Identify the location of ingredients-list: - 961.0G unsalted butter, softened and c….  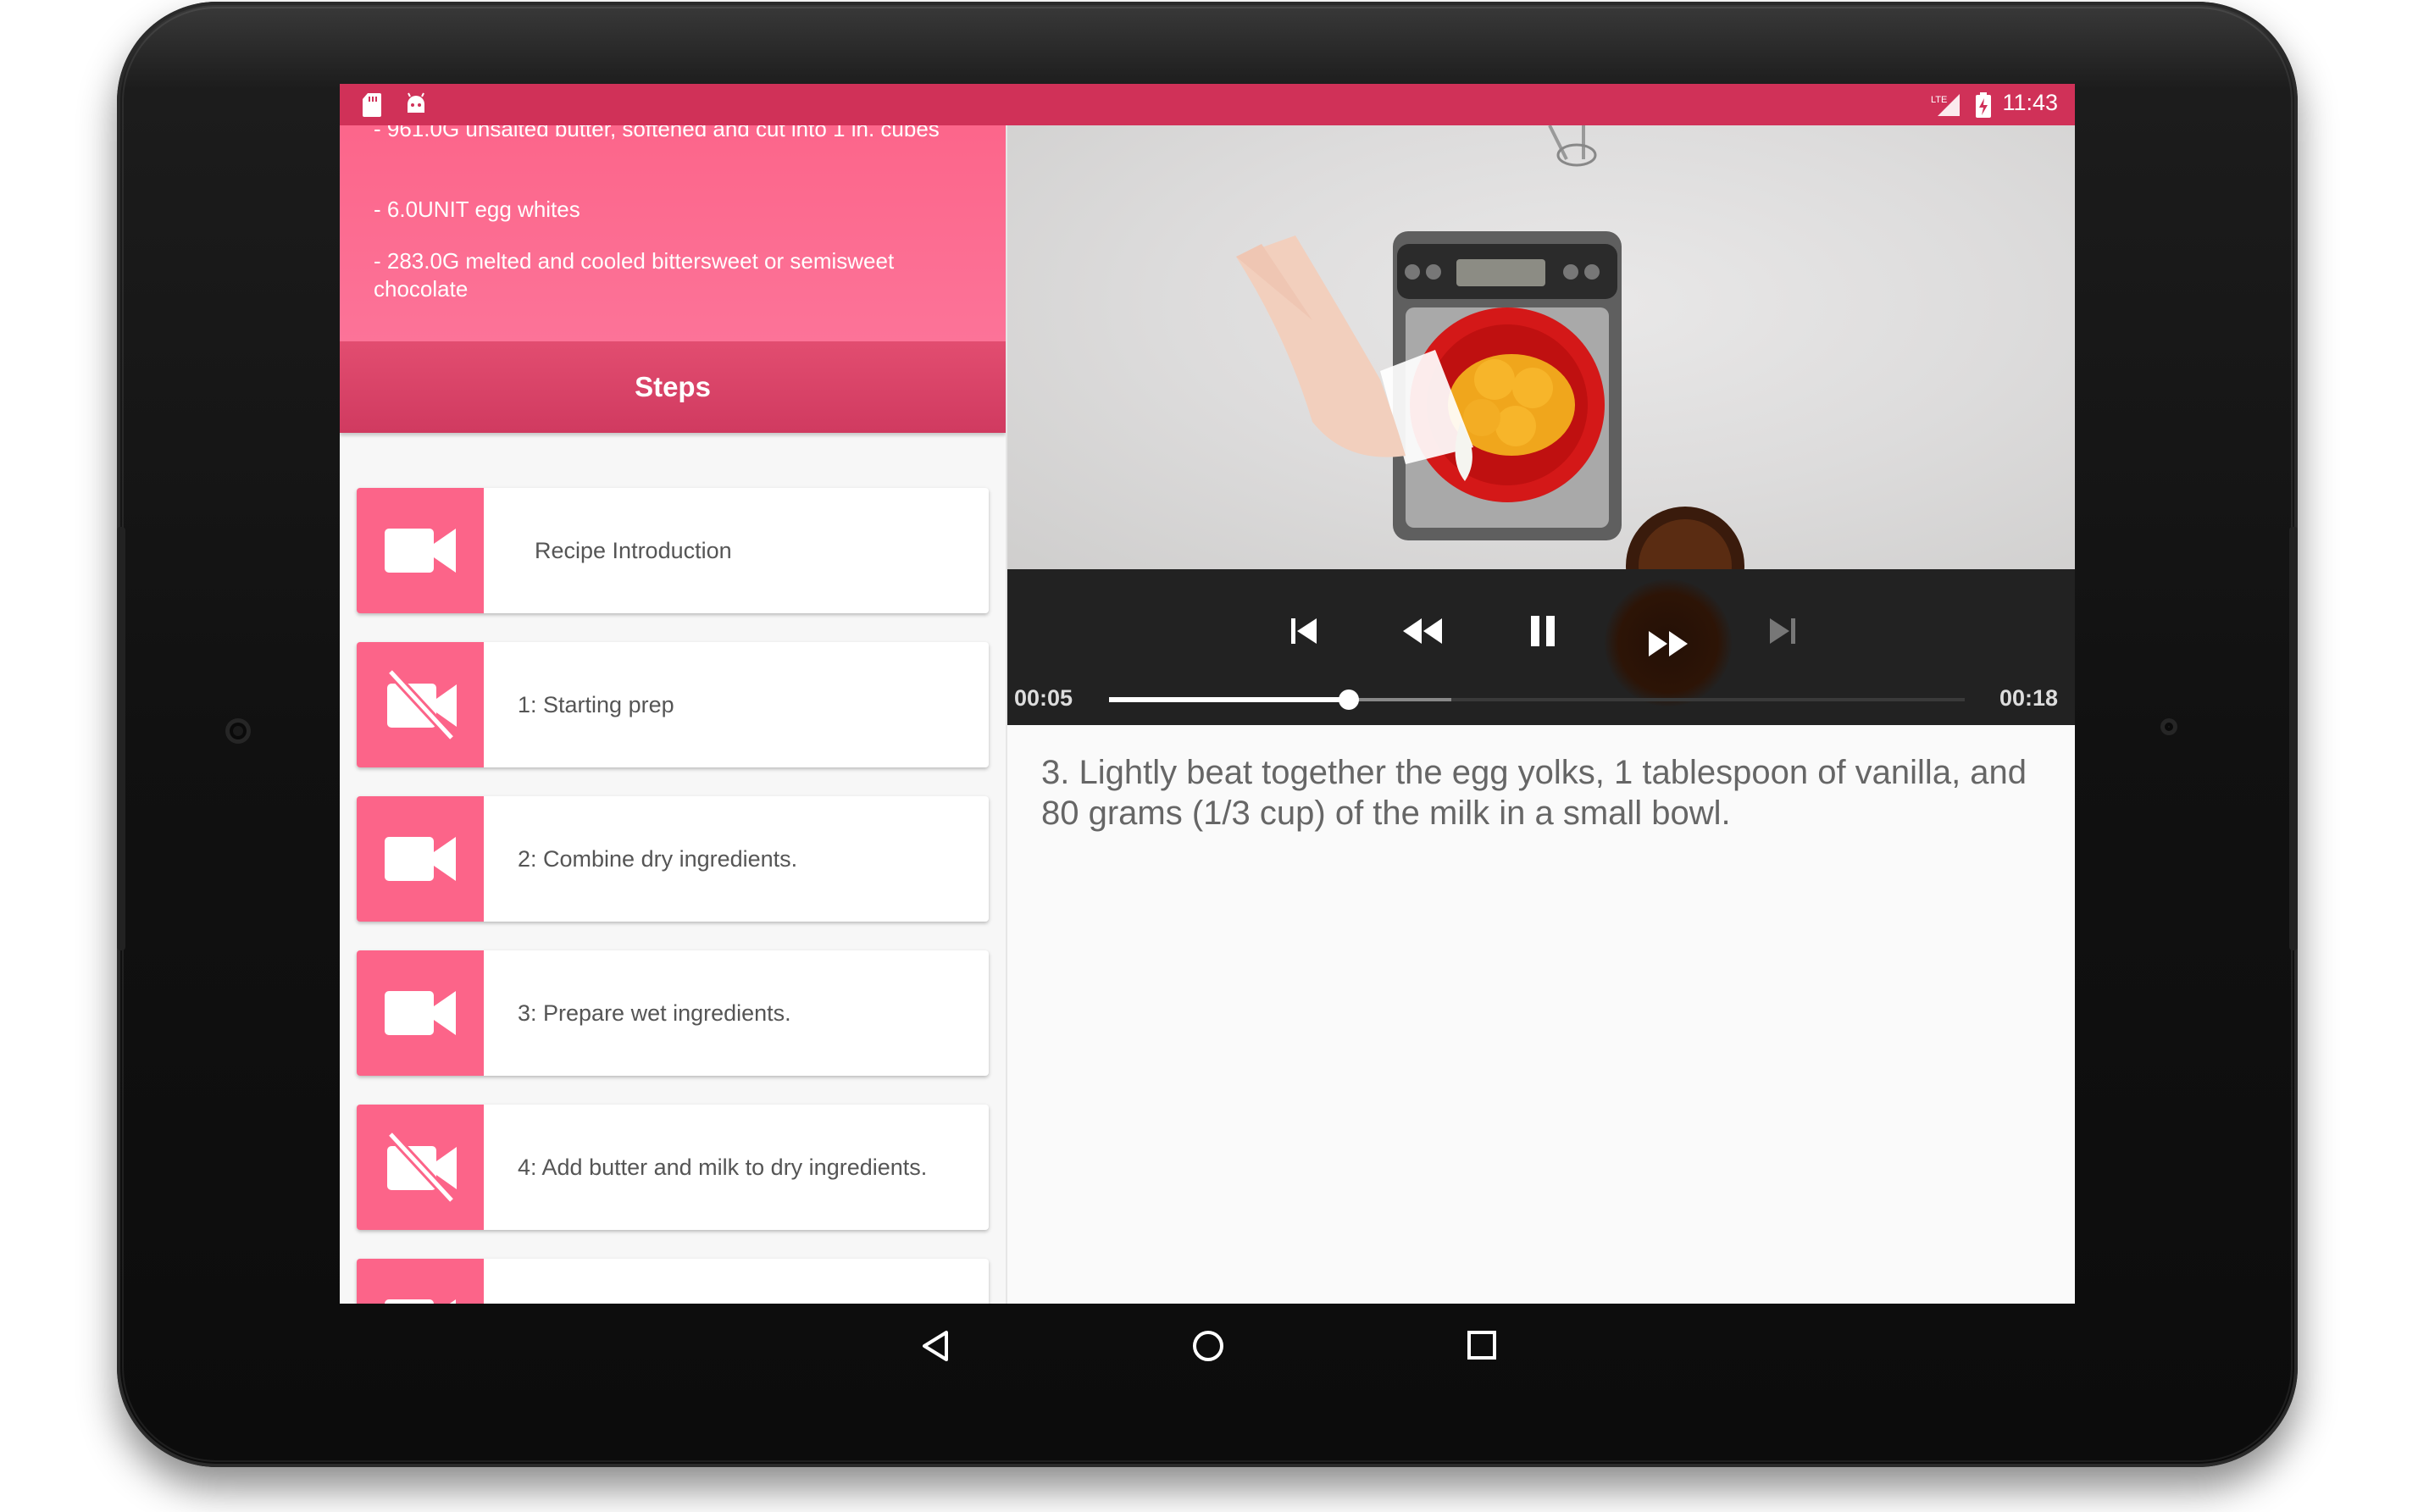
(673, 233).